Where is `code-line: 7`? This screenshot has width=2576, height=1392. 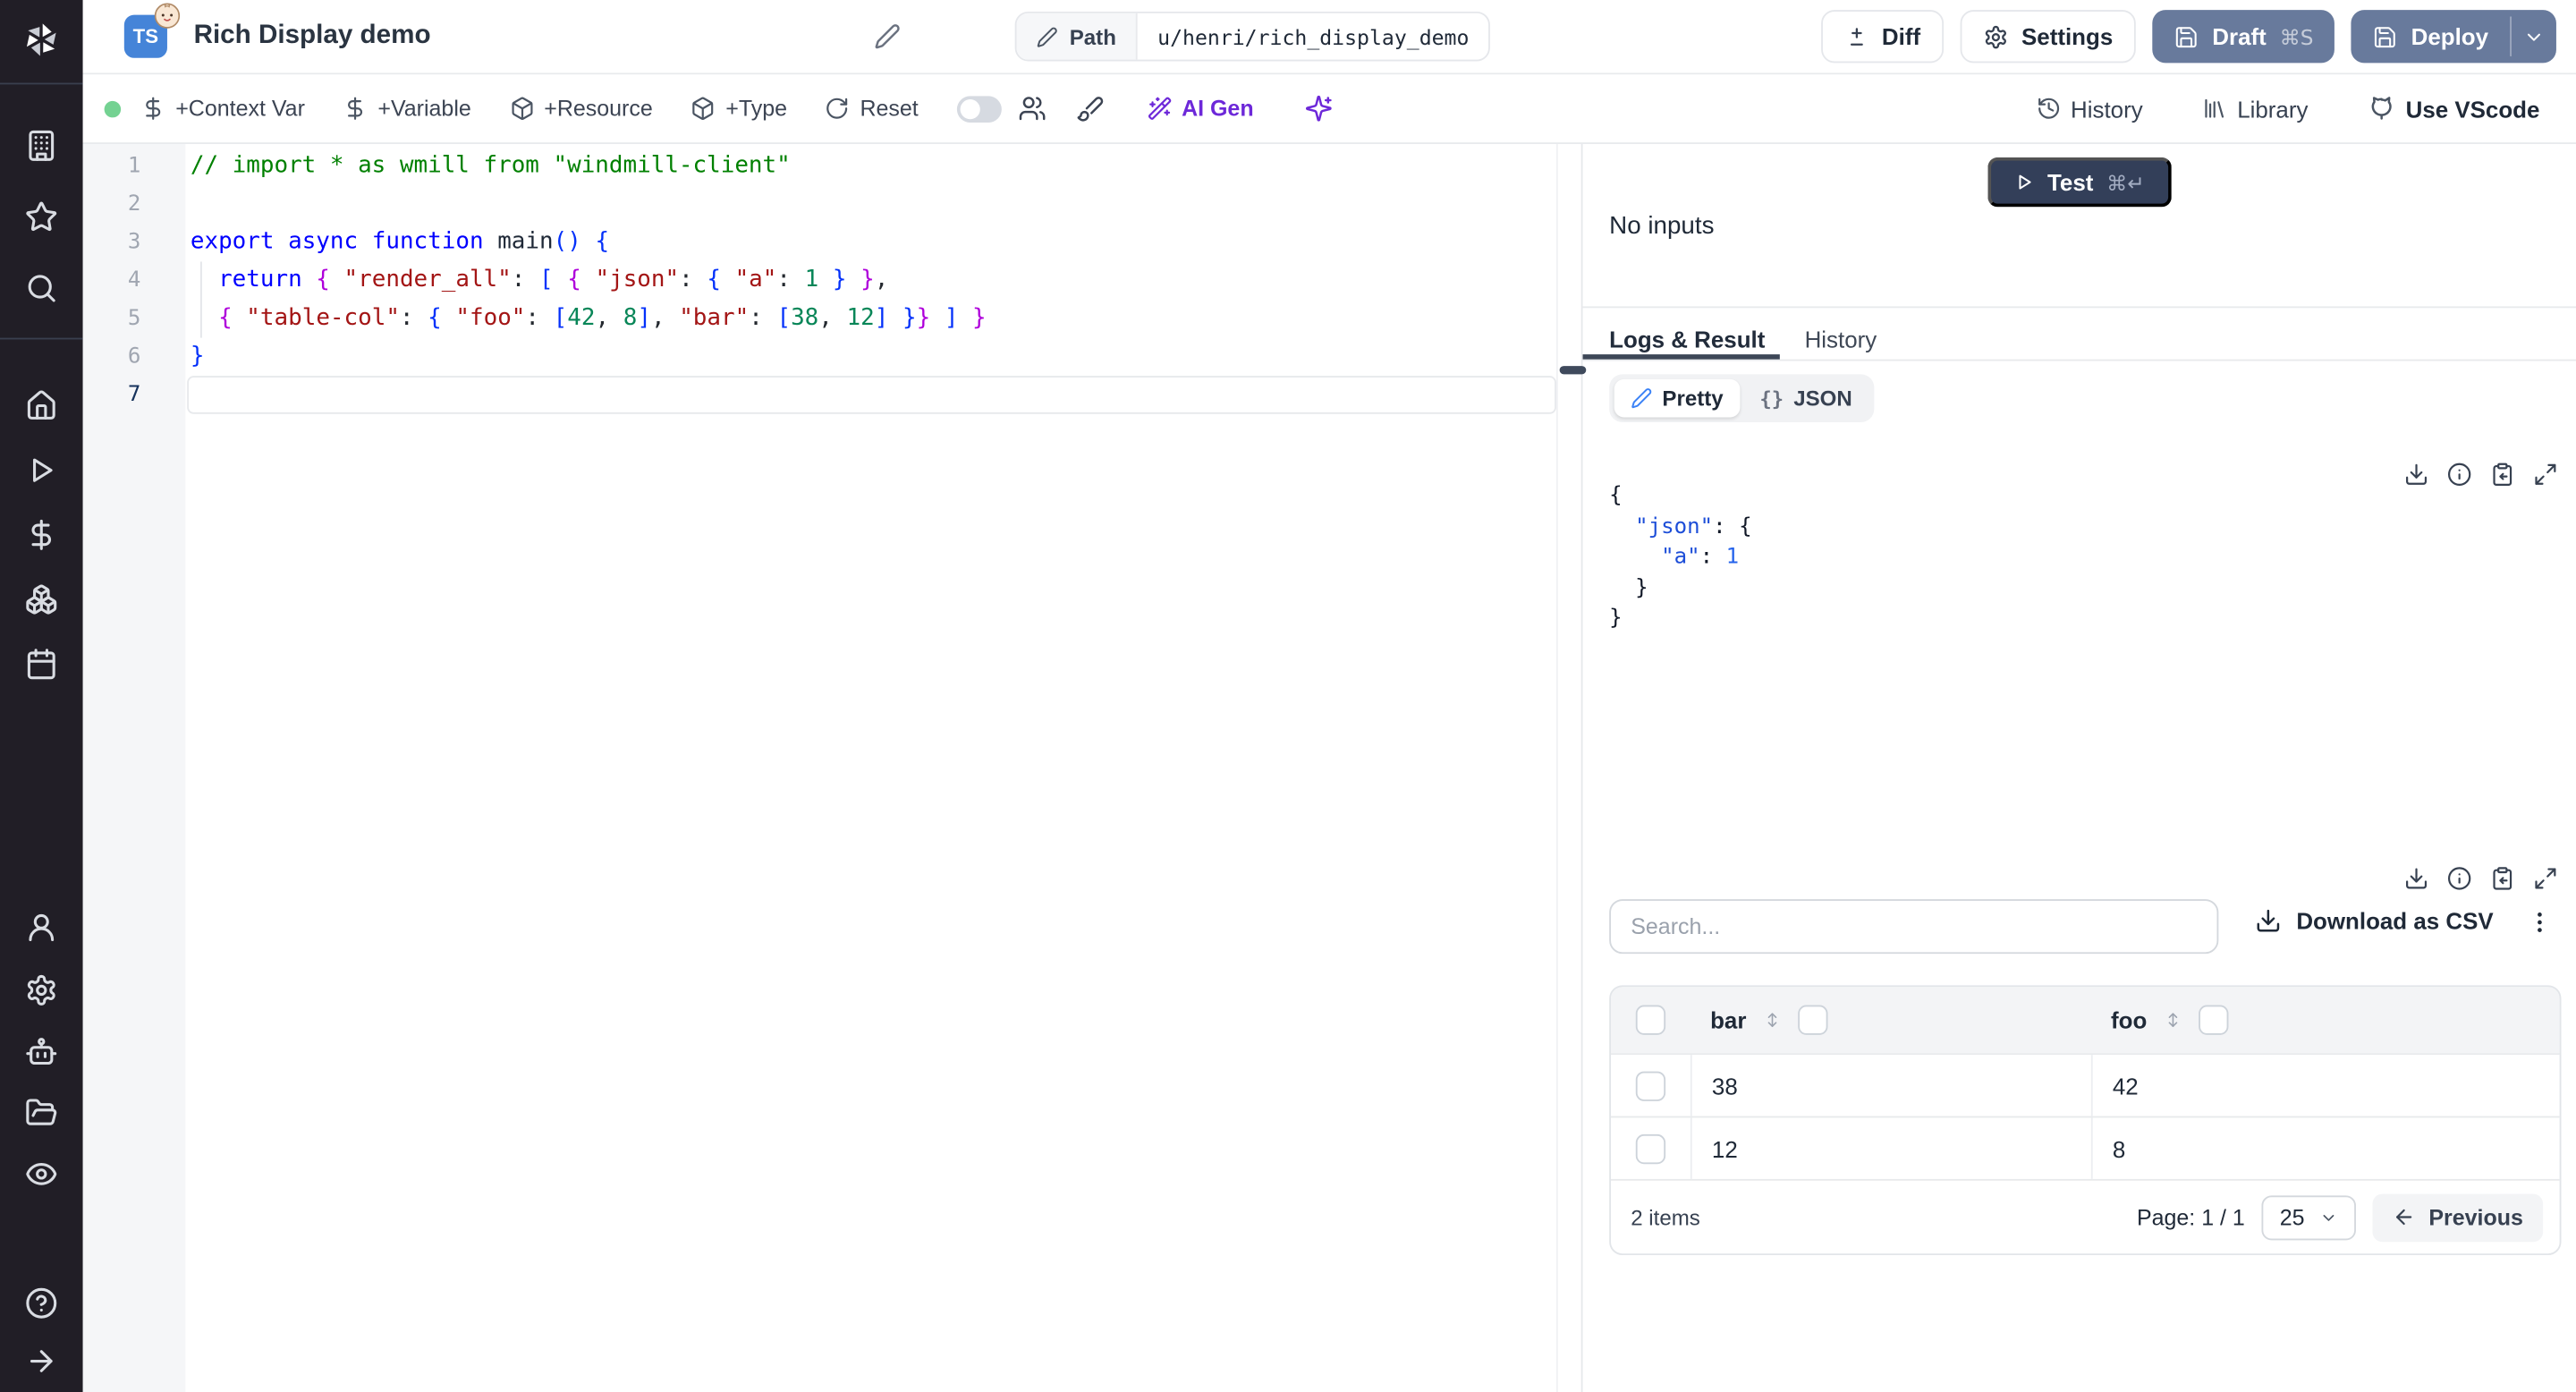
code-line: 7 is located at coordinates (832, 395).